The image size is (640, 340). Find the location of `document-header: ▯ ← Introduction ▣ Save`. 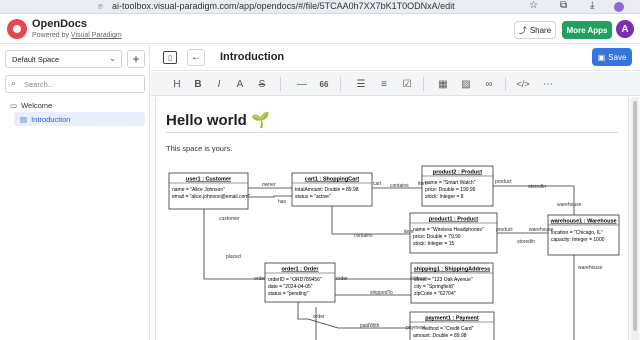

document-header: ▯ ← Introduction ▣ Save is located at coordinates (395, 58).